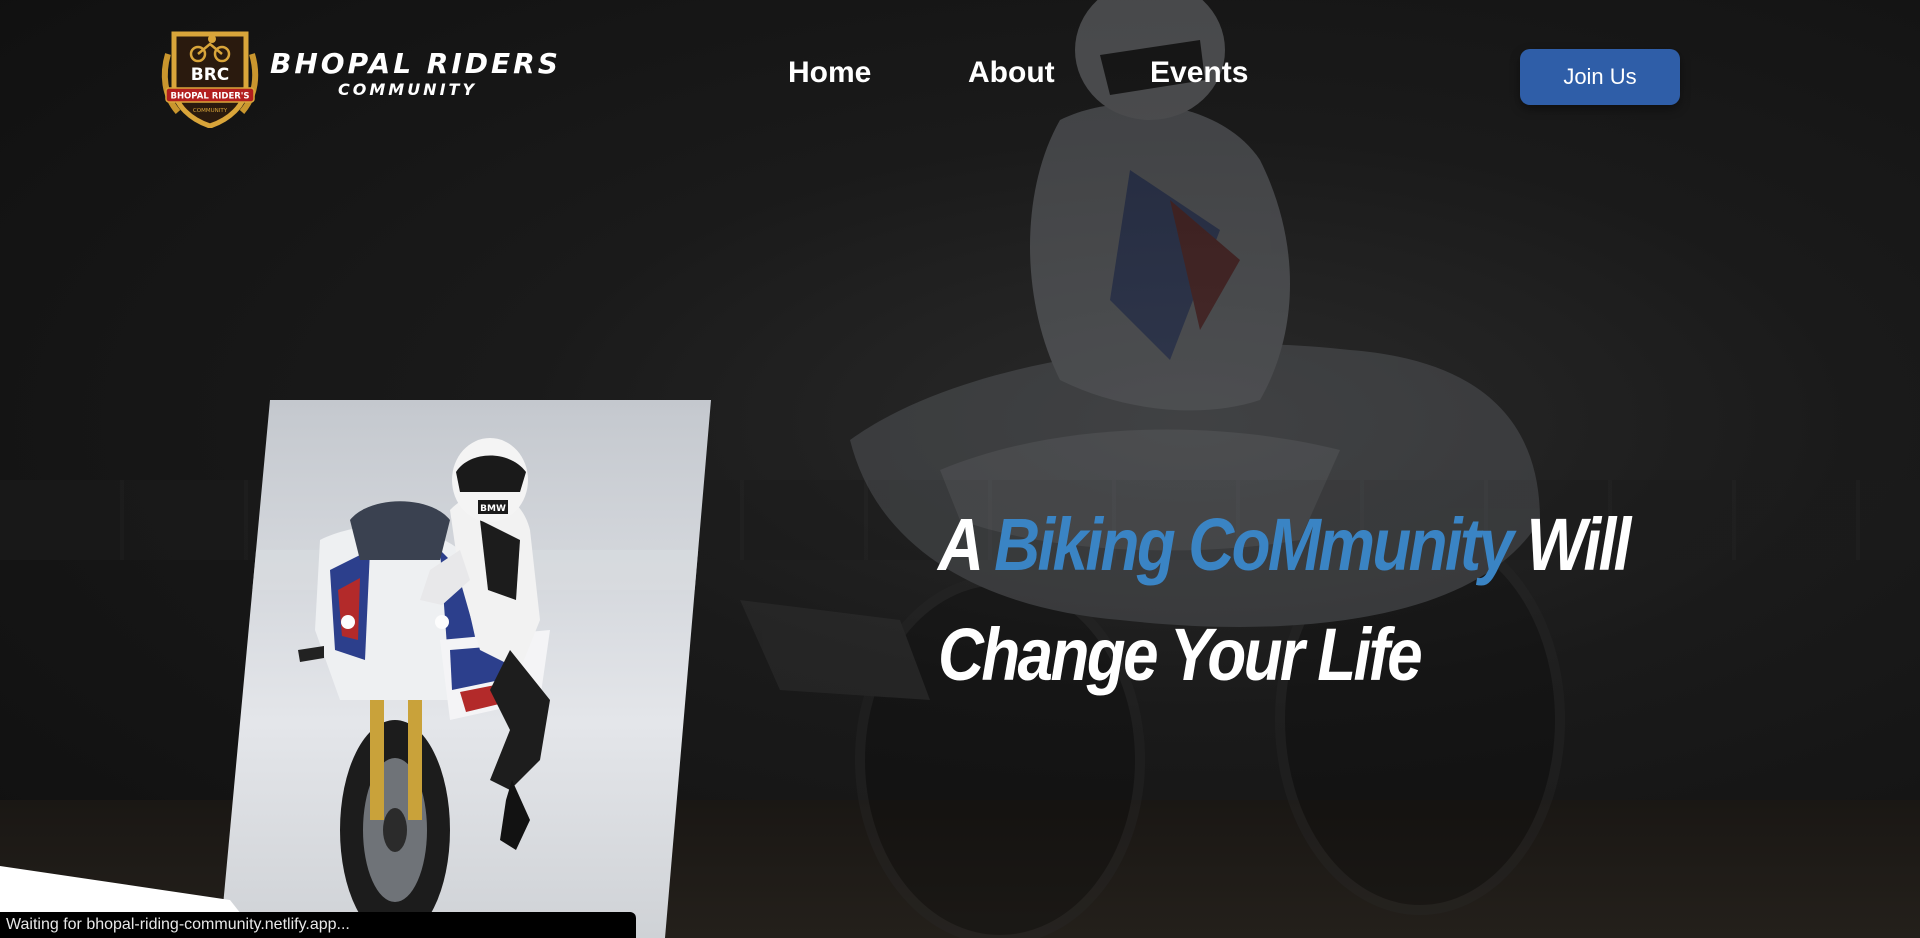 The width and height of the screenshot is (1920, 938). I want to click on headline-prefix: A, so click(960, 544).